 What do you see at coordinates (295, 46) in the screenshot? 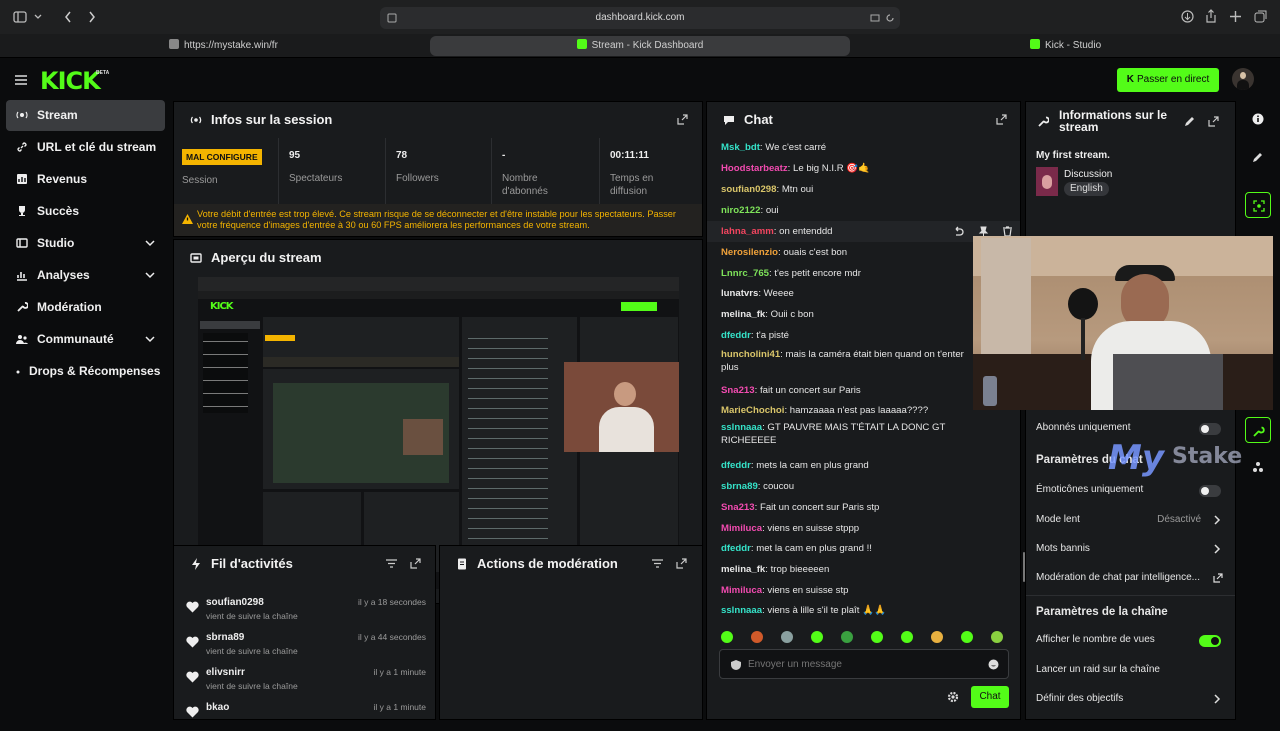
I see `browser-tab-mystake: https://mystake.win/fr` at bounding box center [295, 46].